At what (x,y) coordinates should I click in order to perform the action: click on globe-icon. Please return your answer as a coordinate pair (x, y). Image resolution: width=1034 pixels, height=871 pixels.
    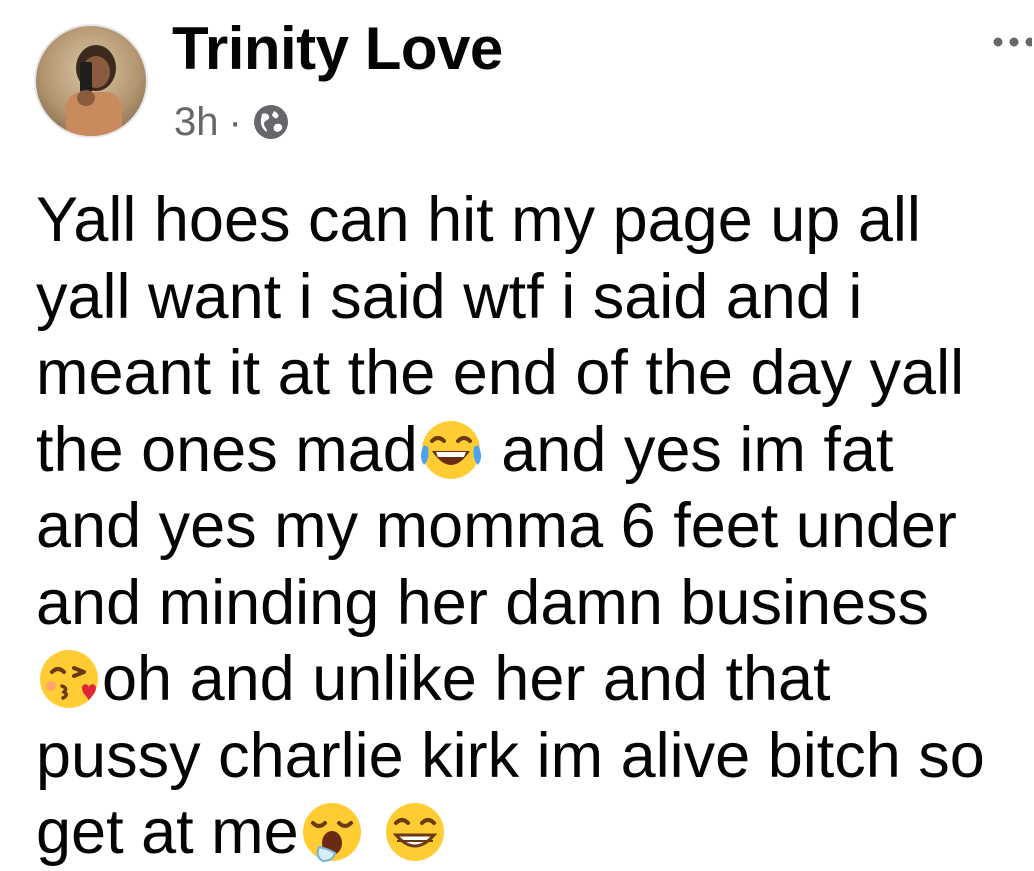
    Looking at the image, I should click on (271, 122).